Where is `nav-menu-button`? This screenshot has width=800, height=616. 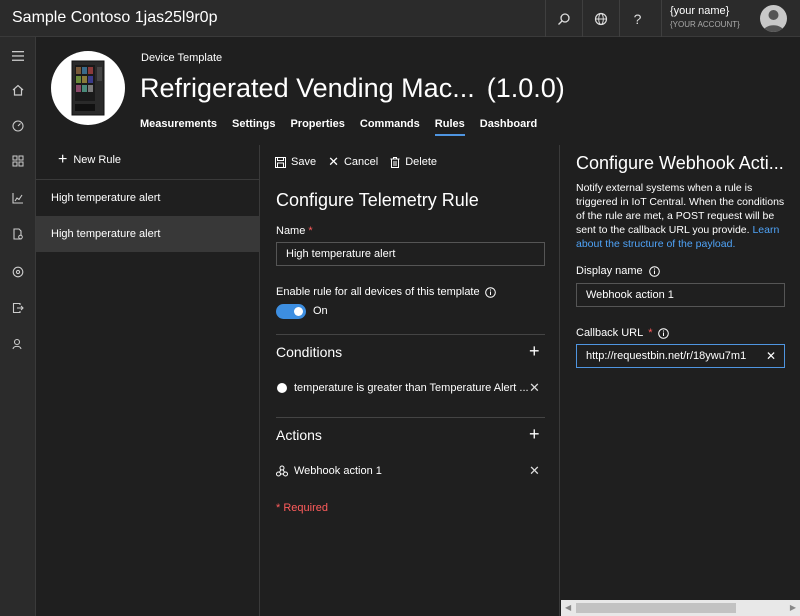
nav-menu-button is located at coordinates (18, 56).